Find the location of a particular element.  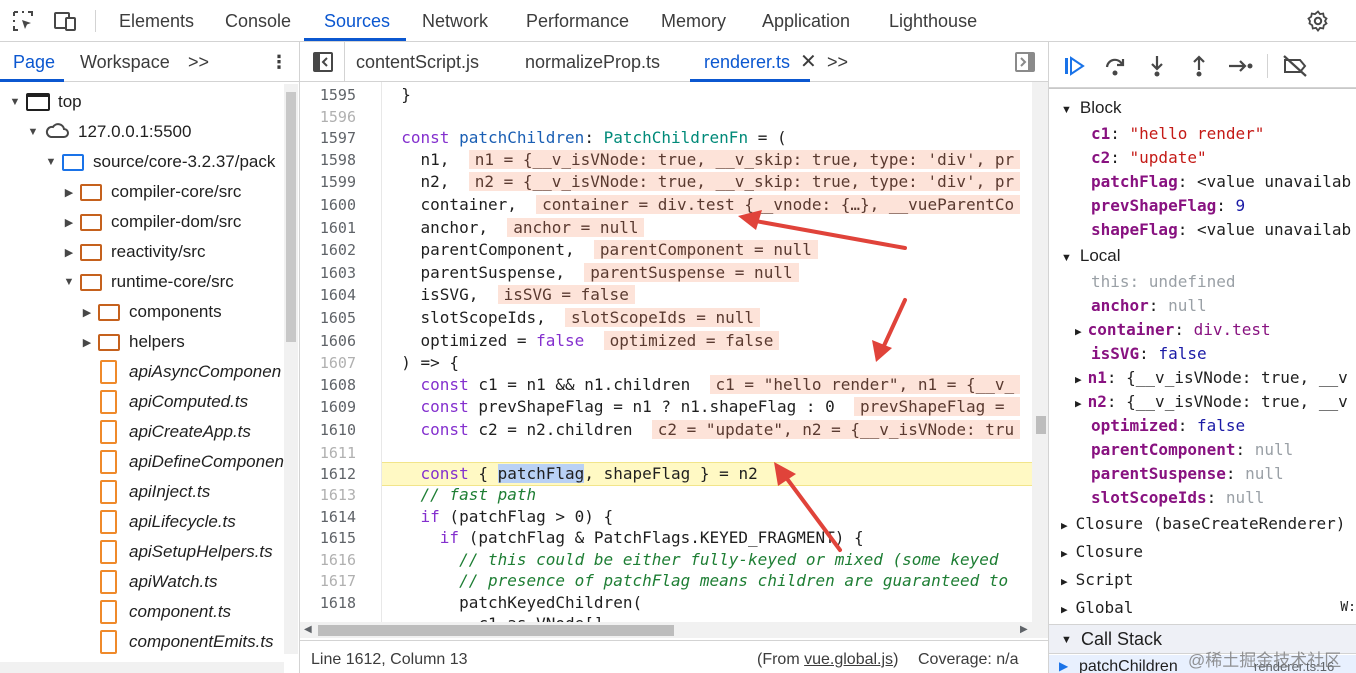

tree-item-source-folder: ▼ source/core-3.2.37/pack is located at coordinates (138, 162).